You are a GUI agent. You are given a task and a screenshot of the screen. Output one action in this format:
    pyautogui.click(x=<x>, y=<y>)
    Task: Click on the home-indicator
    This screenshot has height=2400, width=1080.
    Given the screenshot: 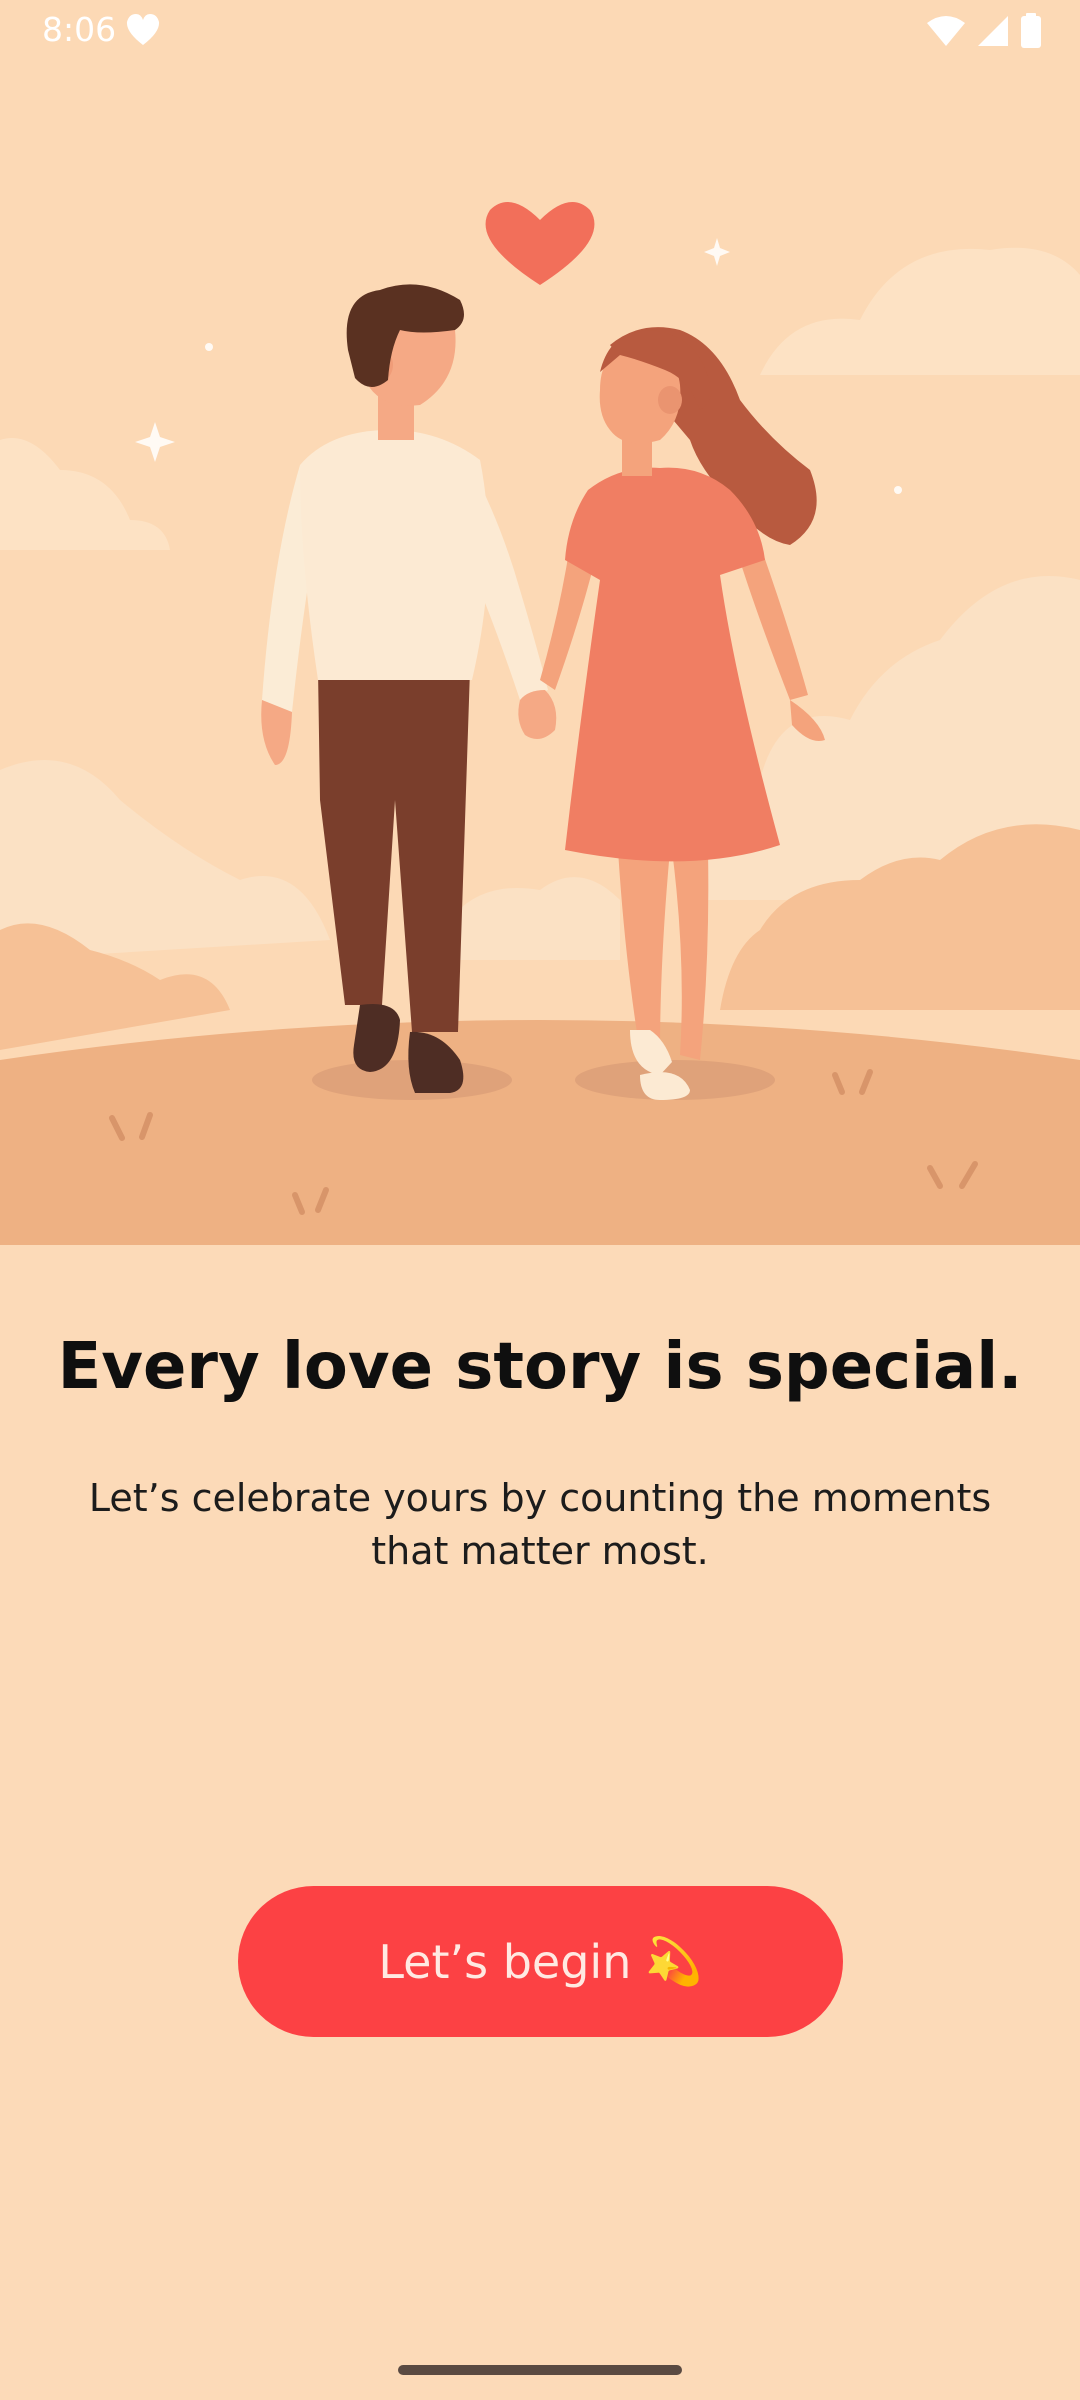 What is the action you would take?
    pyautogui.click(x=540, y=2370)
    